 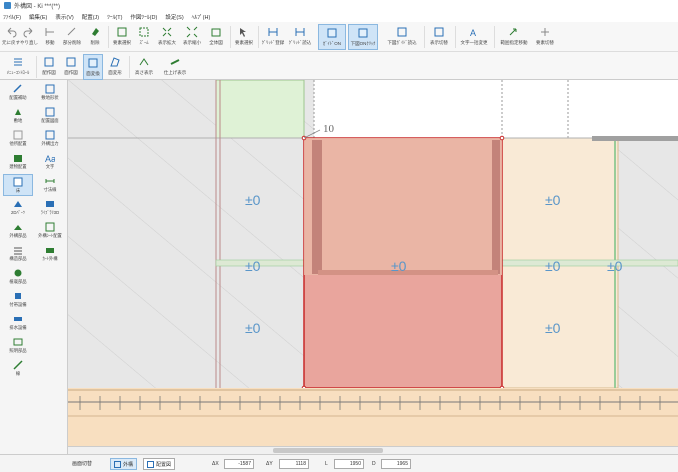 I want to click on building-button: 建物配置, so click(x=18, y=162).